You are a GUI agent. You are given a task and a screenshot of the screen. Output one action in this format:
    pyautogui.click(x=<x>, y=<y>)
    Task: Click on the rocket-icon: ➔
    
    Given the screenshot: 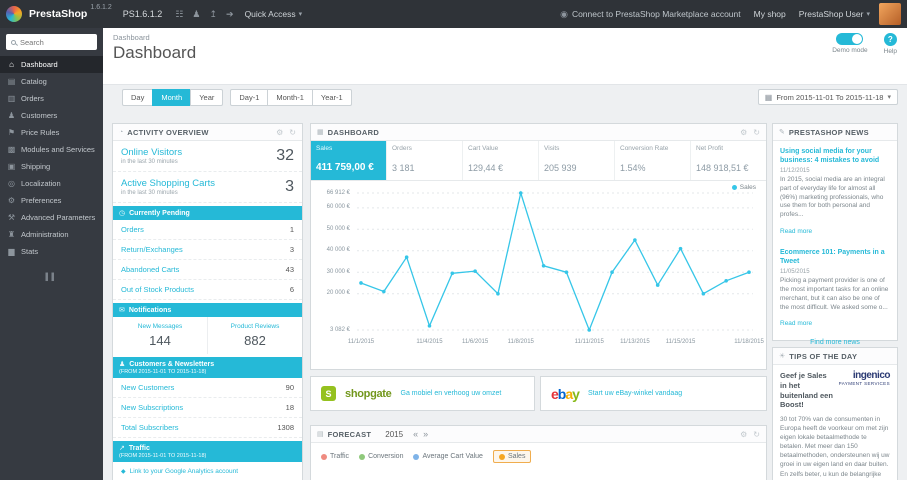 What is the action you would take?
    pyautogui.click(x=230, y=14)
    